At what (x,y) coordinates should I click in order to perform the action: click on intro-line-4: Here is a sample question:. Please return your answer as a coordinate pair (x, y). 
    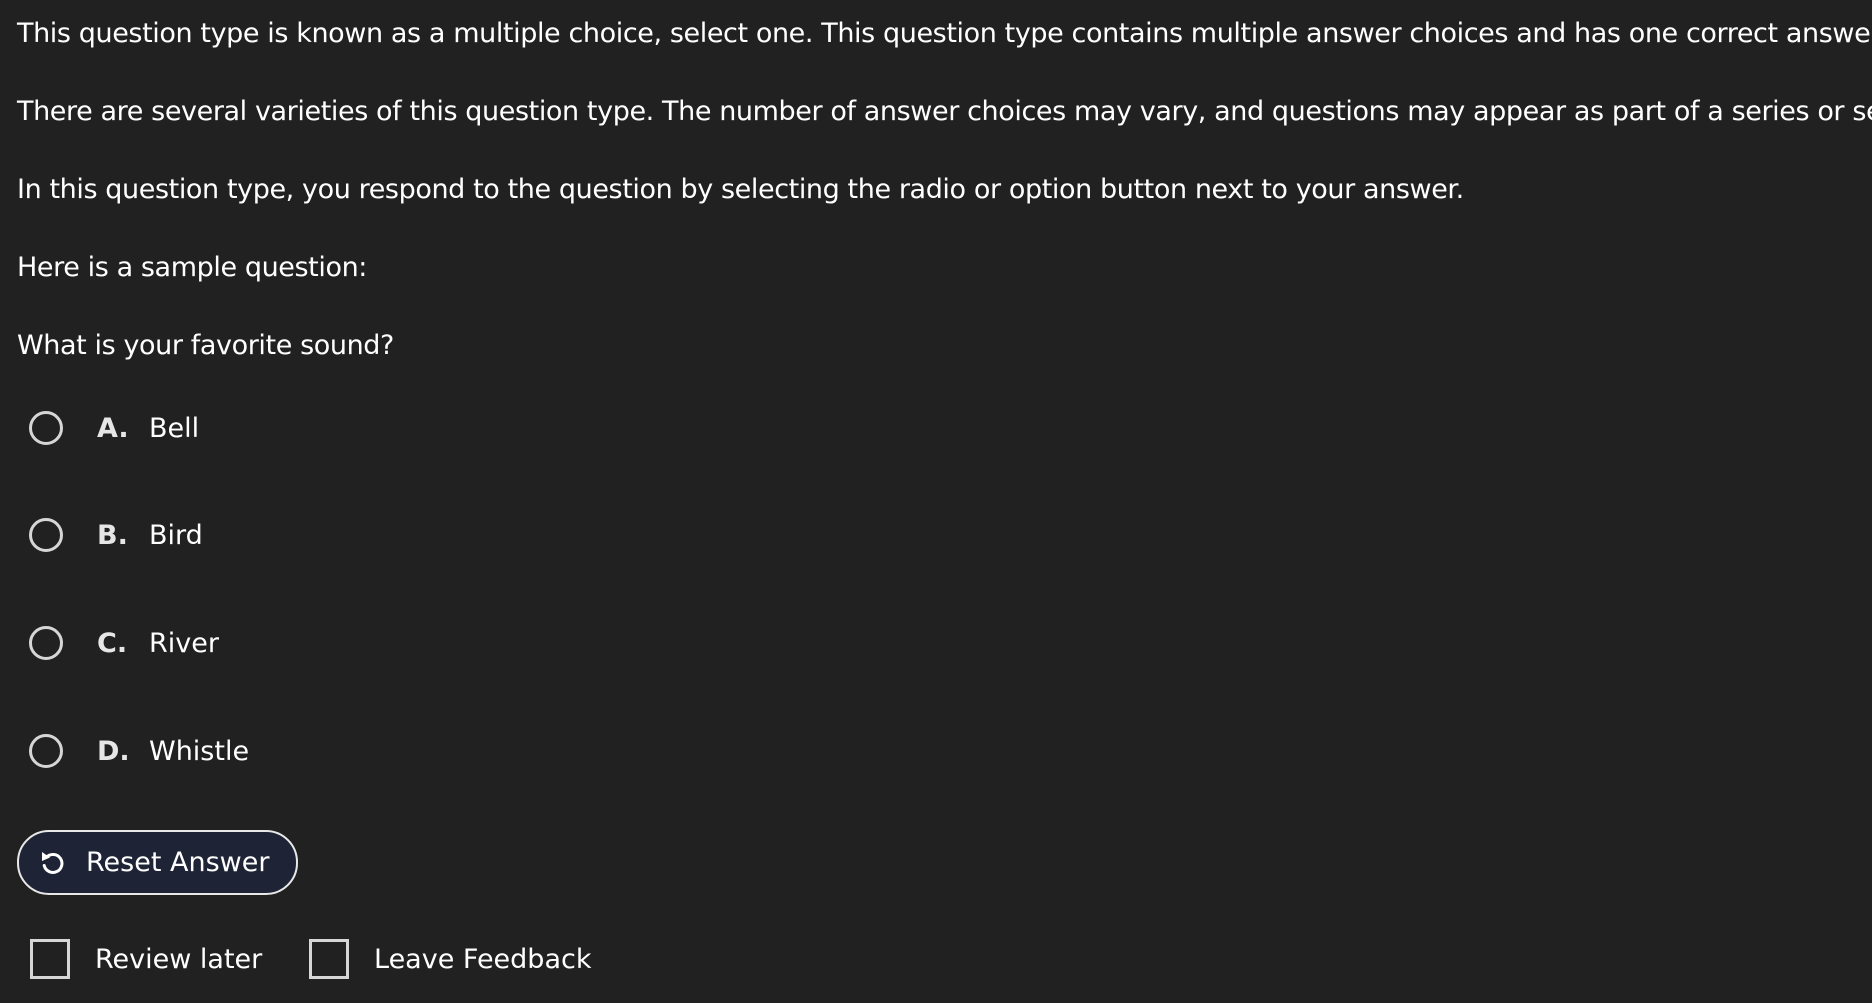
    Looking at the image, I should click on (192, 267).